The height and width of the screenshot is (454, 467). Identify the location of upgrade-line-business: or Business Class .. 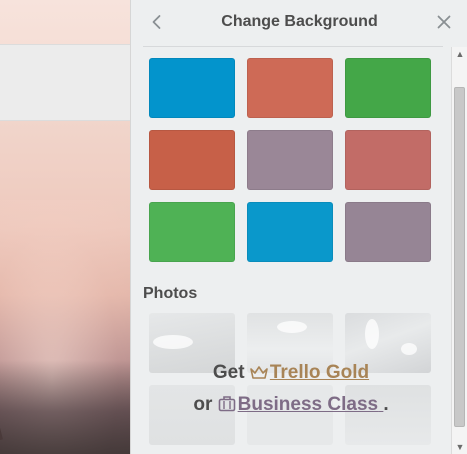
(291, 405).